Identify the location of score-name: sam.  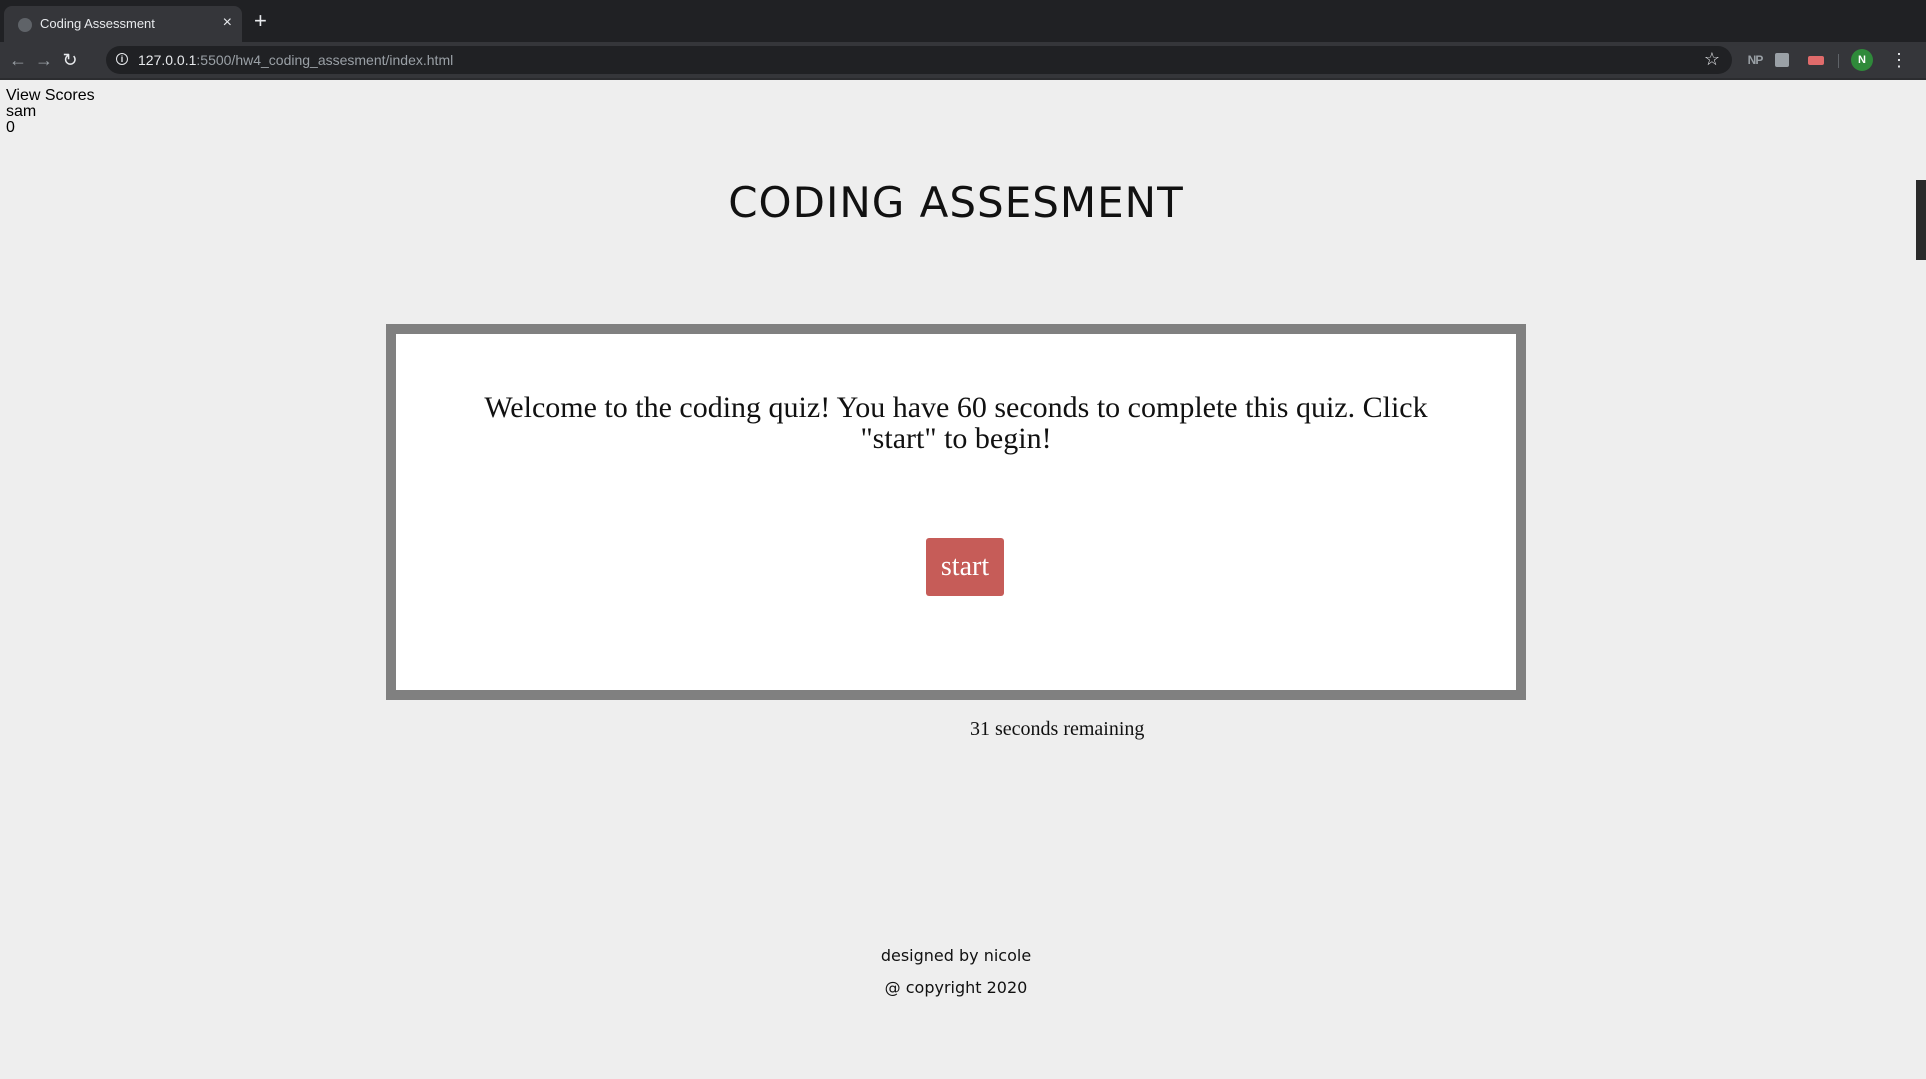
(21, 111).